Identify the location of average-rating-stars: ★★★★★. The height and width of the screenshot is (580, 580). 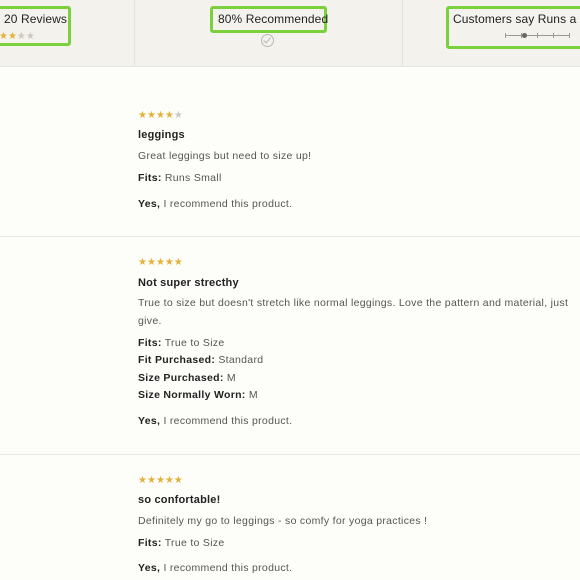
(17, 36).